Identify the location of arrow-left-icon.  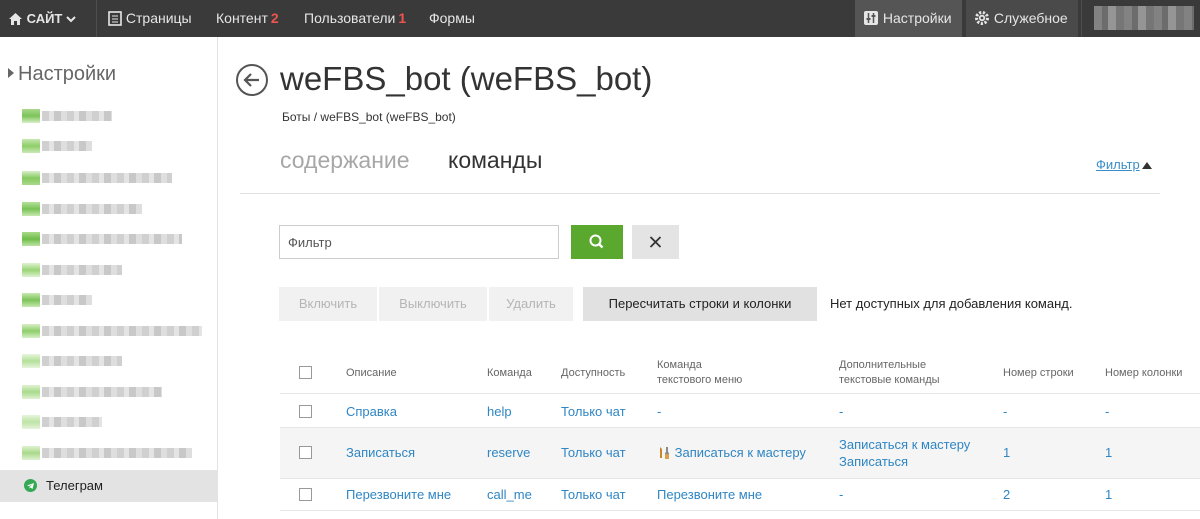
(251, 80).